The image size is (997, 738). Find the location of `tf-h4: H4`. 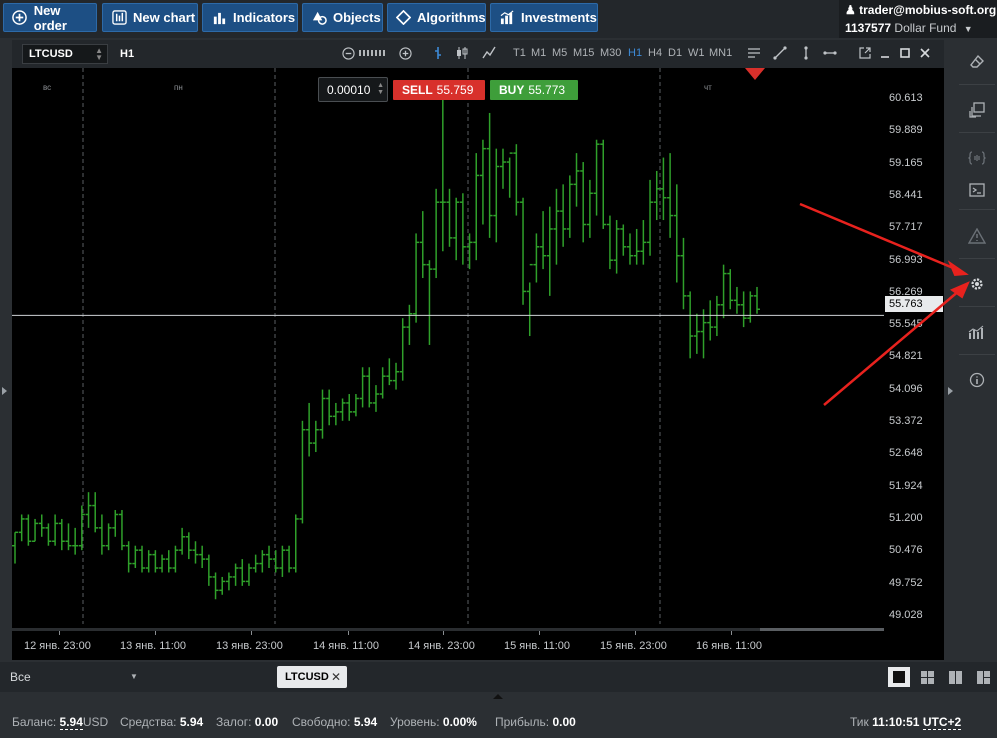

tf-h4: H4 is located at coordinates (655, 53).